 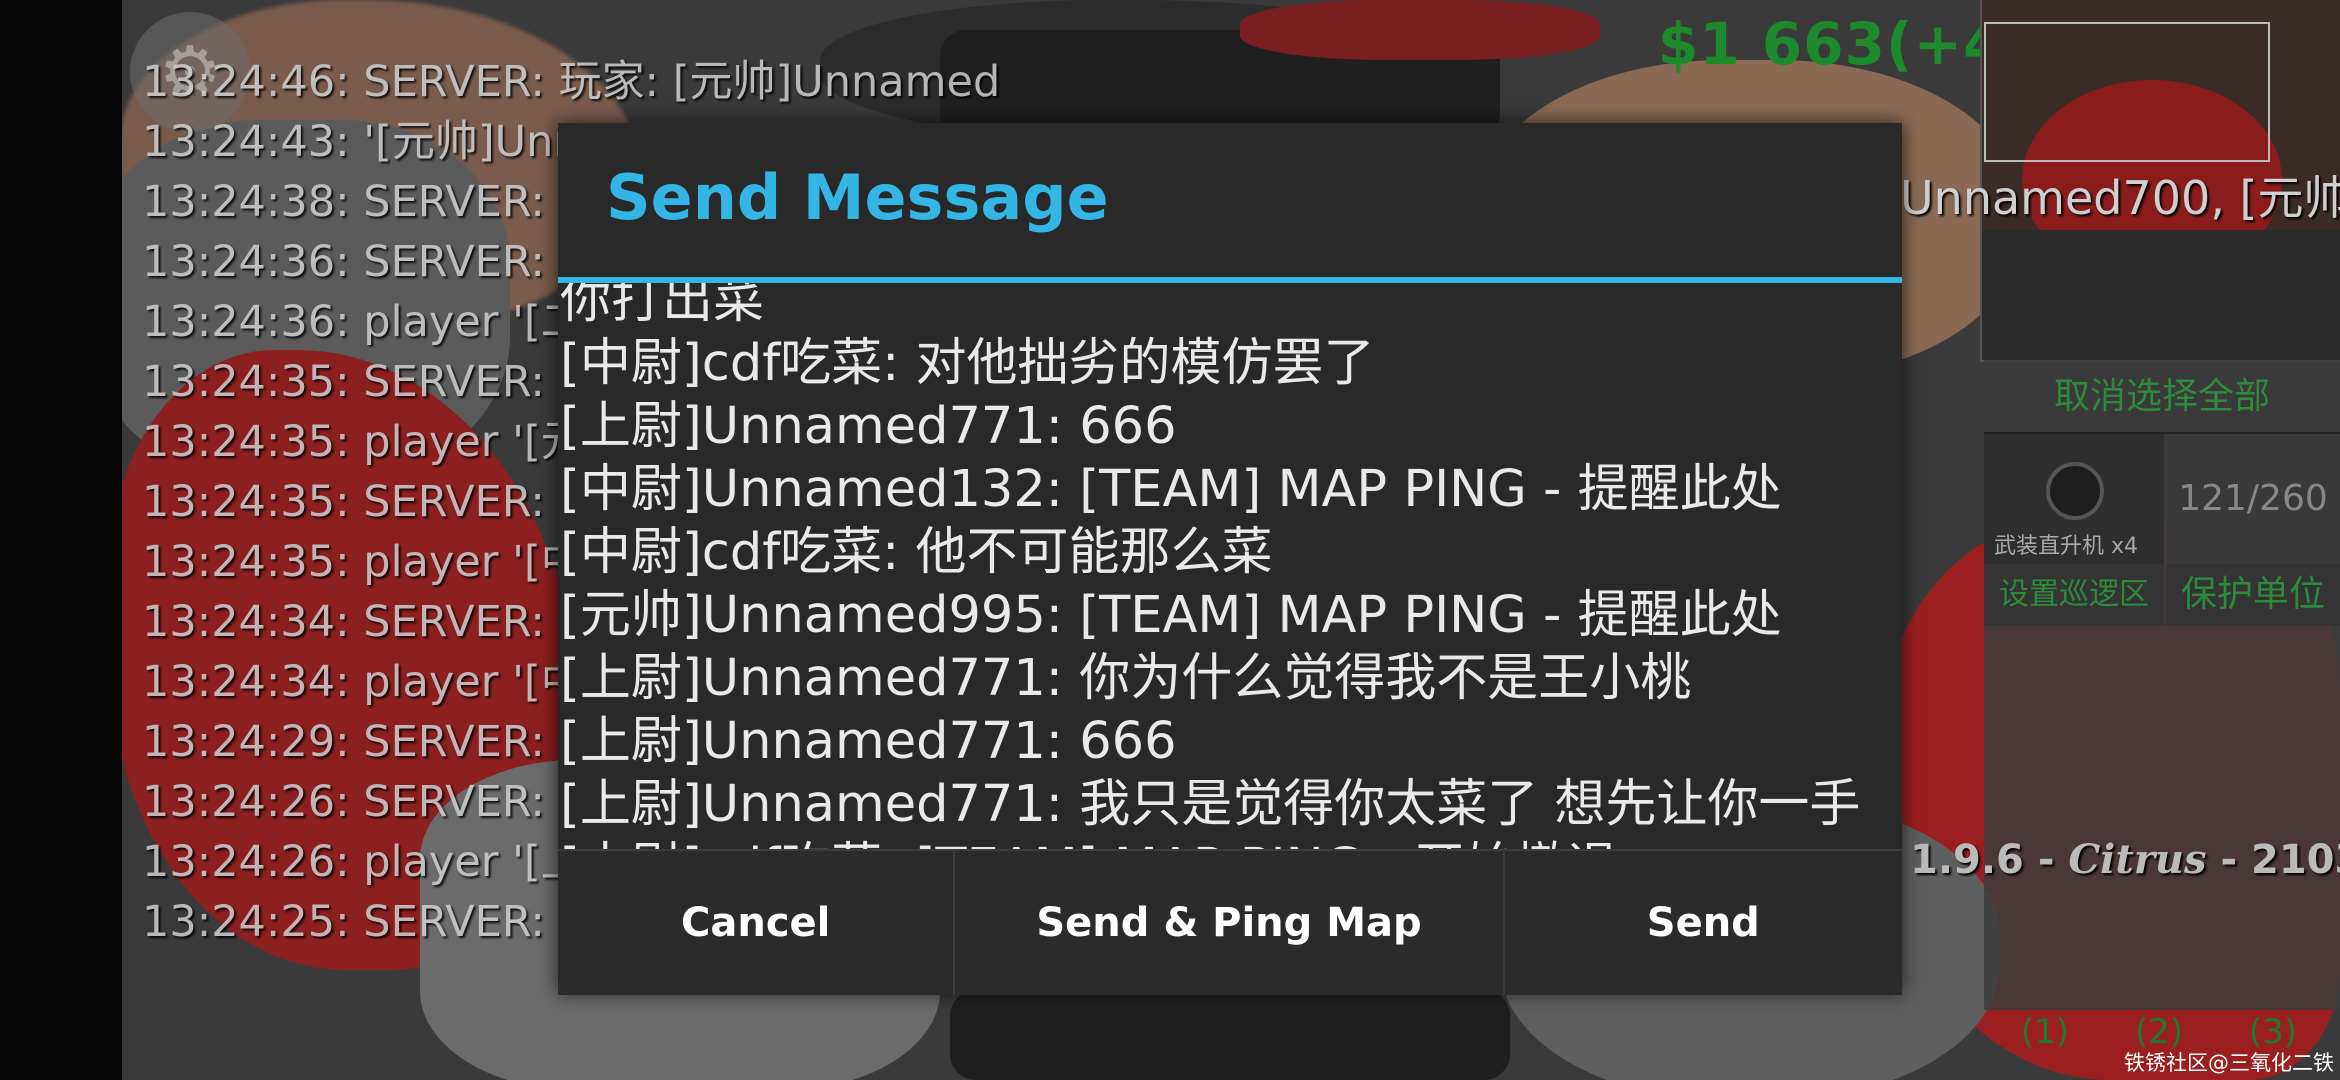 I want to click on message-item: [上尉]Unnamed771: 你为什么觉得我不是王小桃, so click(x=1126, y=678).